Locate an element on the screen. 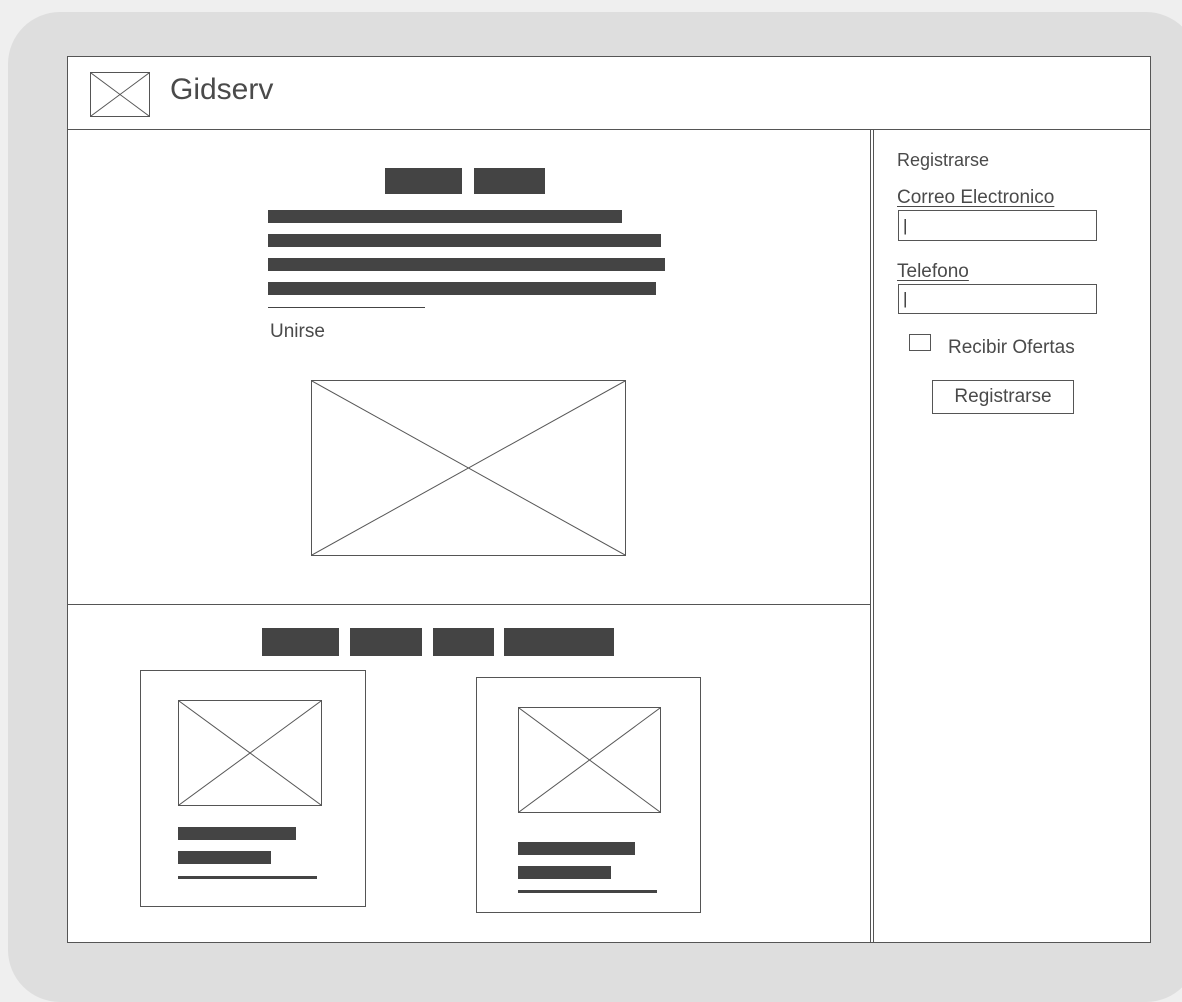 The image size is (1182, 1002). email-label: Correo Electronico is located at coordinates (976, 197).